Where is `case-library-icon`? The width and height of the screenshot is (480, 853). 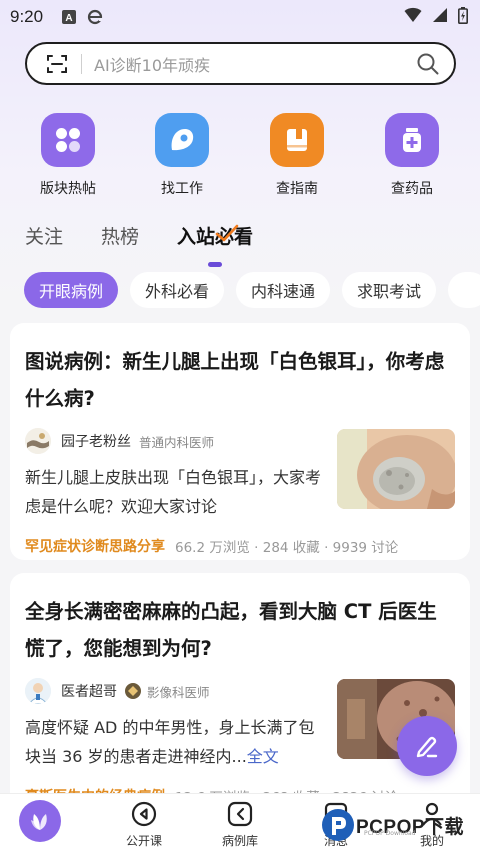 case-library-icon is located at coordinates (240, 814).